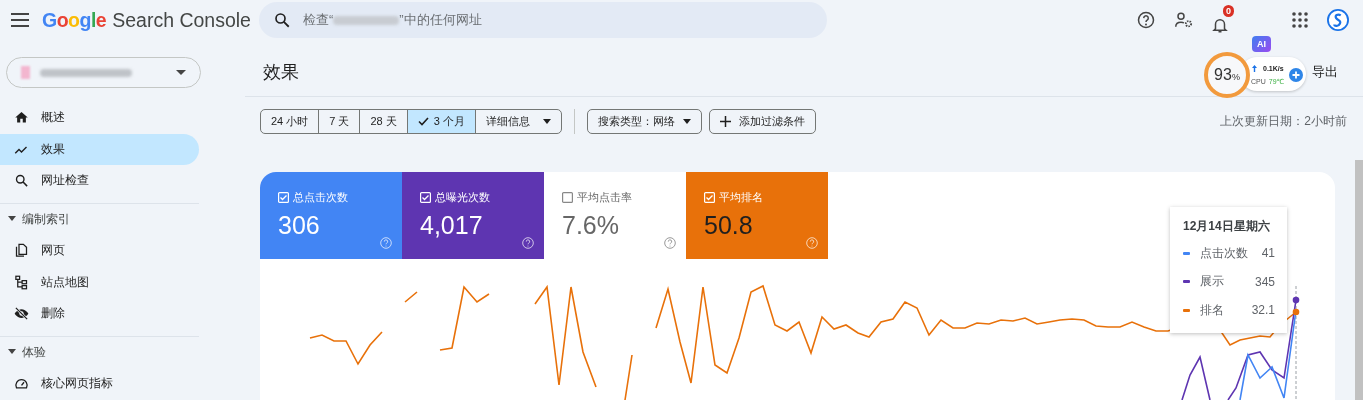 The width and height of the screenshot is (1363, 400). I want to click on nav-section: 编制索引, so click(99, 218).